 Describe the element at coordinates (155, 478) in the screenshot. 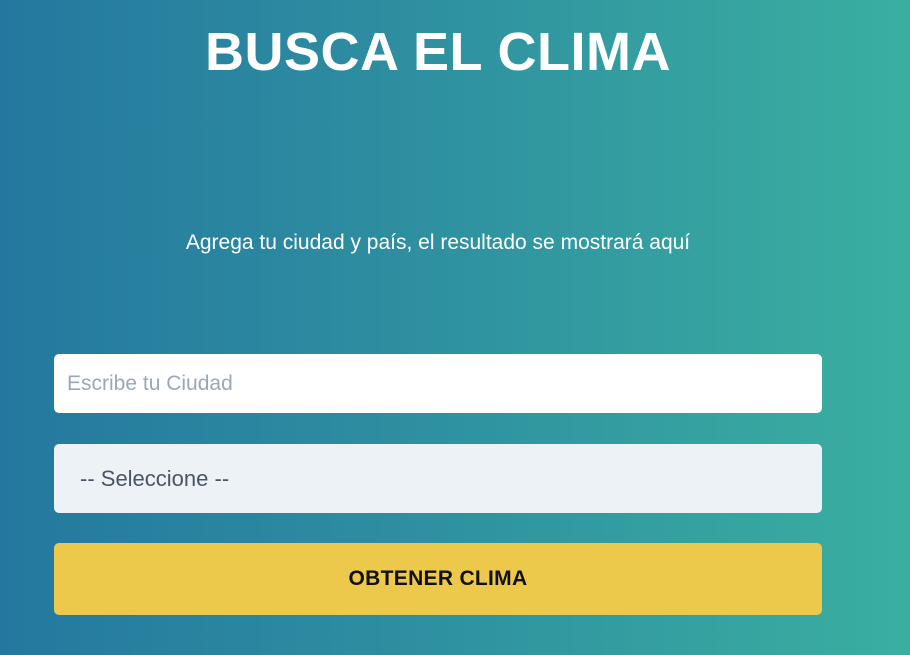

I see `country-select-value: -- Seleccione --` at that location.